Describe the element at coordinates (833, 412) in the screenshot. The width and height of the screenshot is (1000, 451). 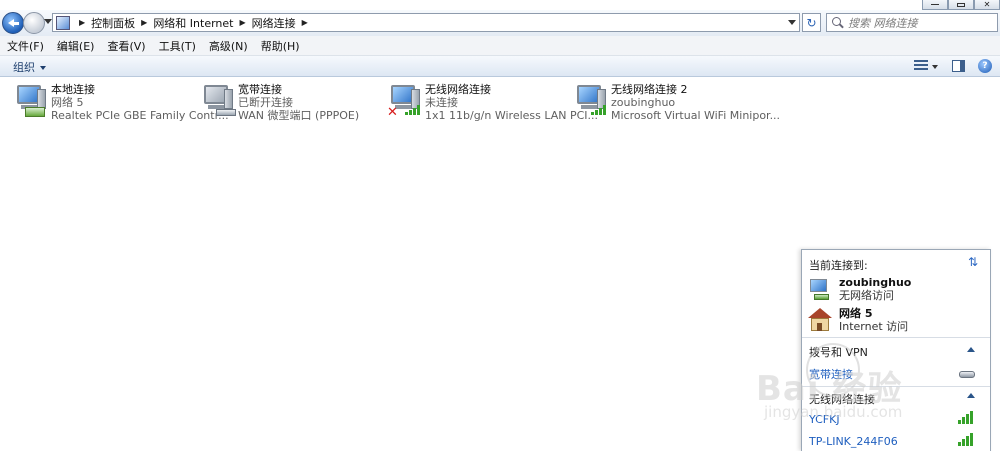
I see `watermark-site: jingyan.baidu.com` at that location.